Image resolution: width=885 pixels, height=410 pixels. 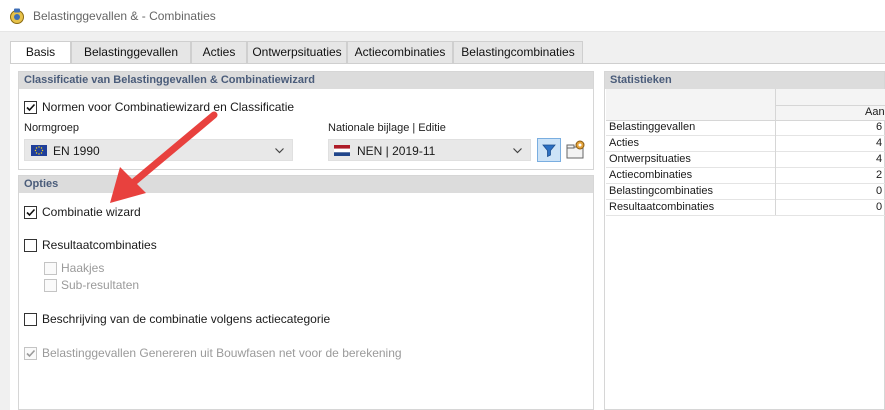 I want to click on stat-name: Belastinggevallen, so click(x=652, y=127).